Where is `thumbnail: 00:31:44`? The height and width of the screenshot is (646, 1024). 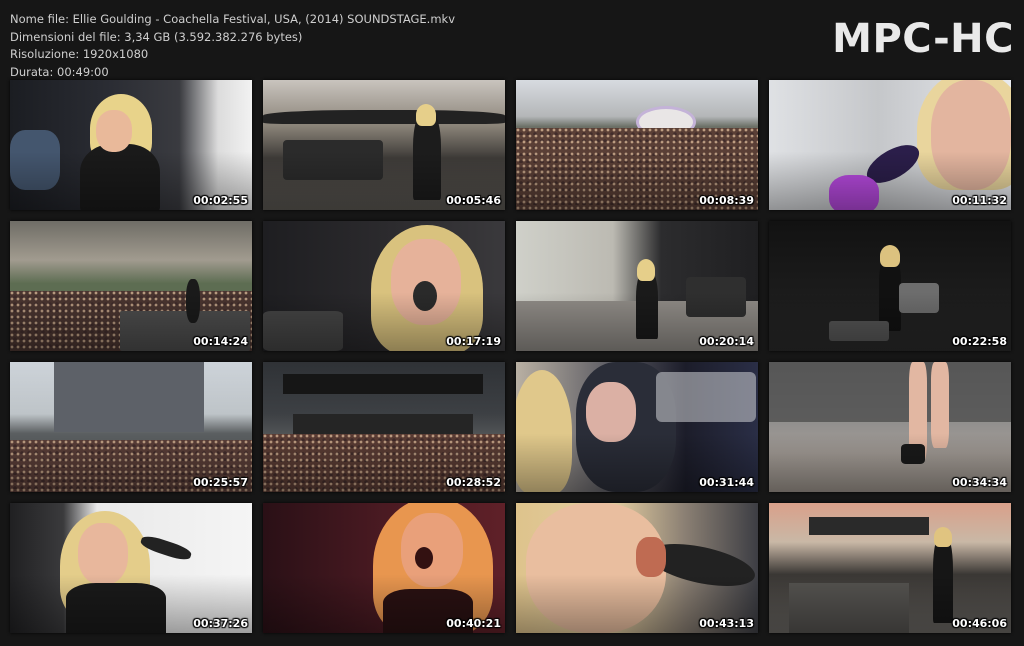
thumbnail: 00:31:44 is located at coordinates (637, 427).